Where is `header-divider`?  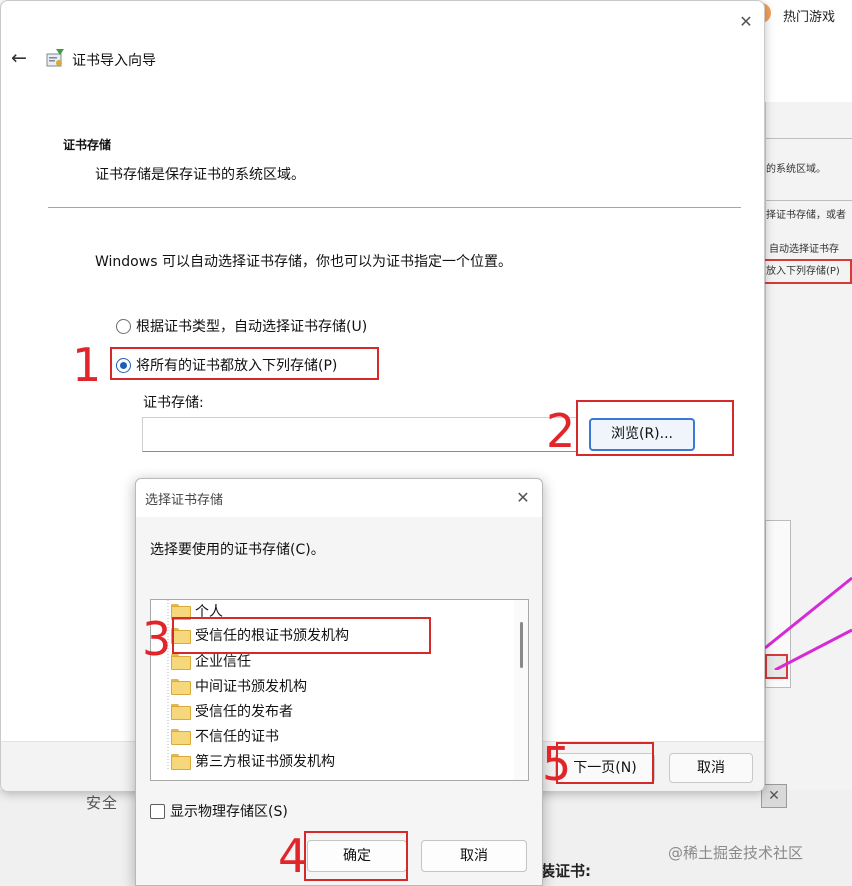
header-divider is located at coordinates (394, 207).